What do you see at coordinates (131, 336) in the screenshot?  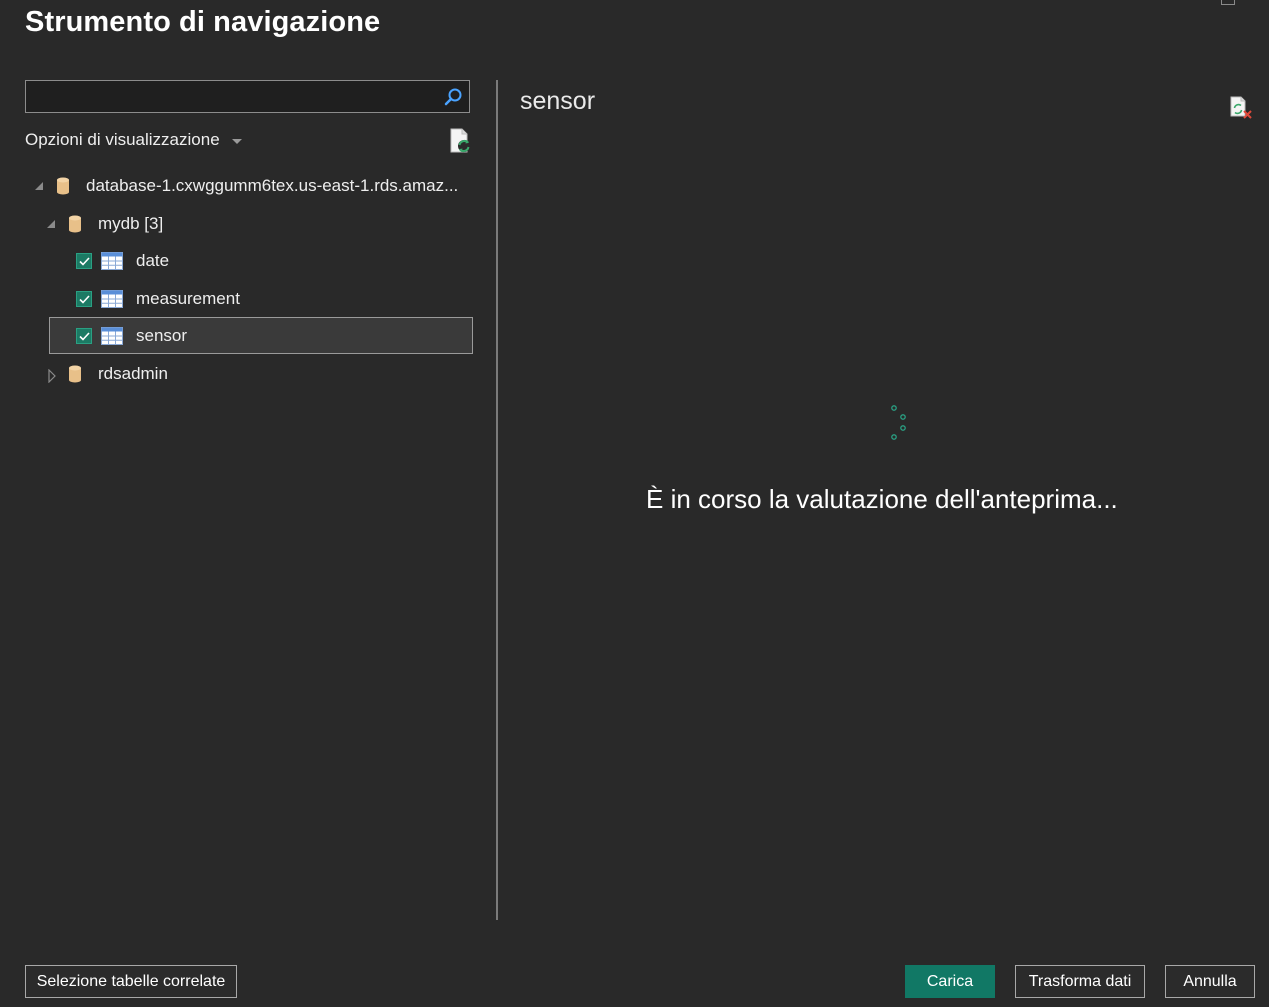 I see `tree-item-table-sensor: sensor` at bounding box center [131, 336].